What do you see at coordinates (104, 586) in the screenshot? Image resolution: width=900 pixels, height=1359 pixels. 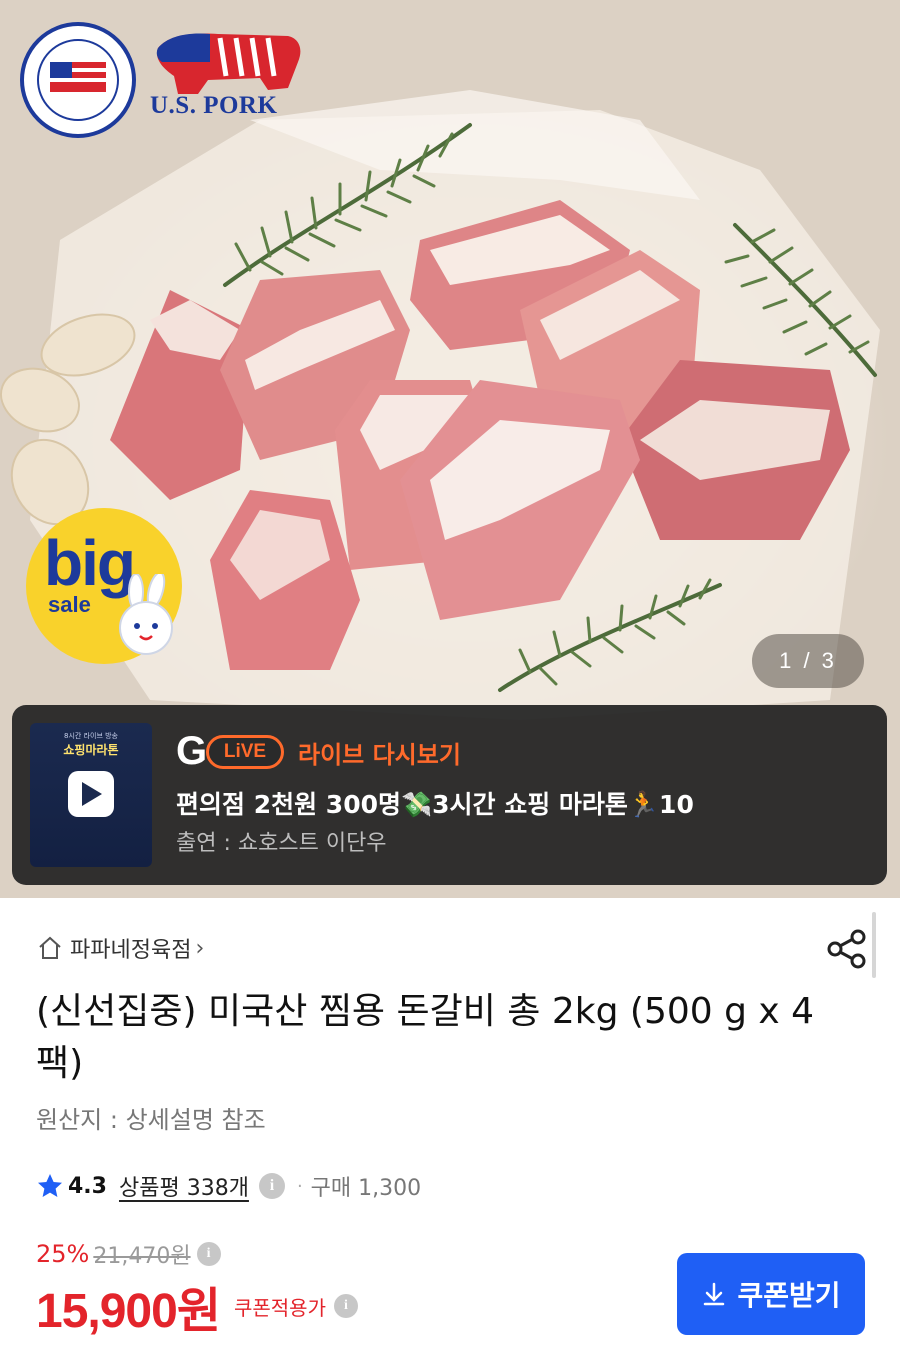 I see `big-sale-badge: big sale` at bounding box center [104, 586].